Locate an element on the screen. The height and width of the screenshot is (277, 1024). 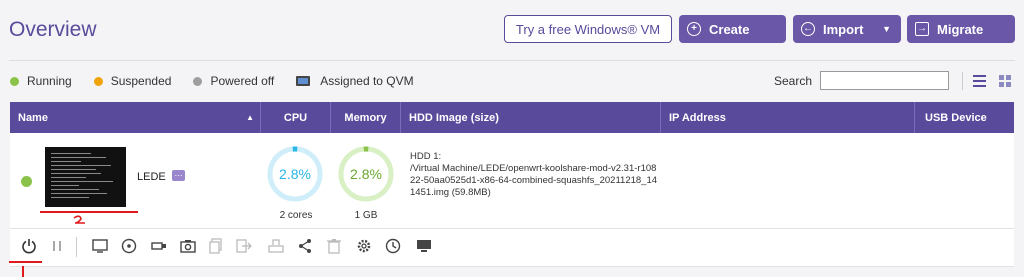
column-header-usb: USB Device is located at coordinates (956, 117).